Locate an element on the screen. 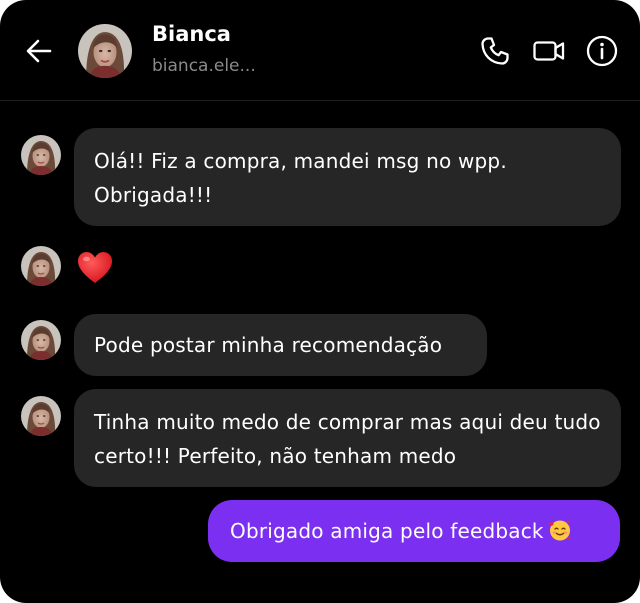  back-arrow-icon is located at coordinates (39, 51).